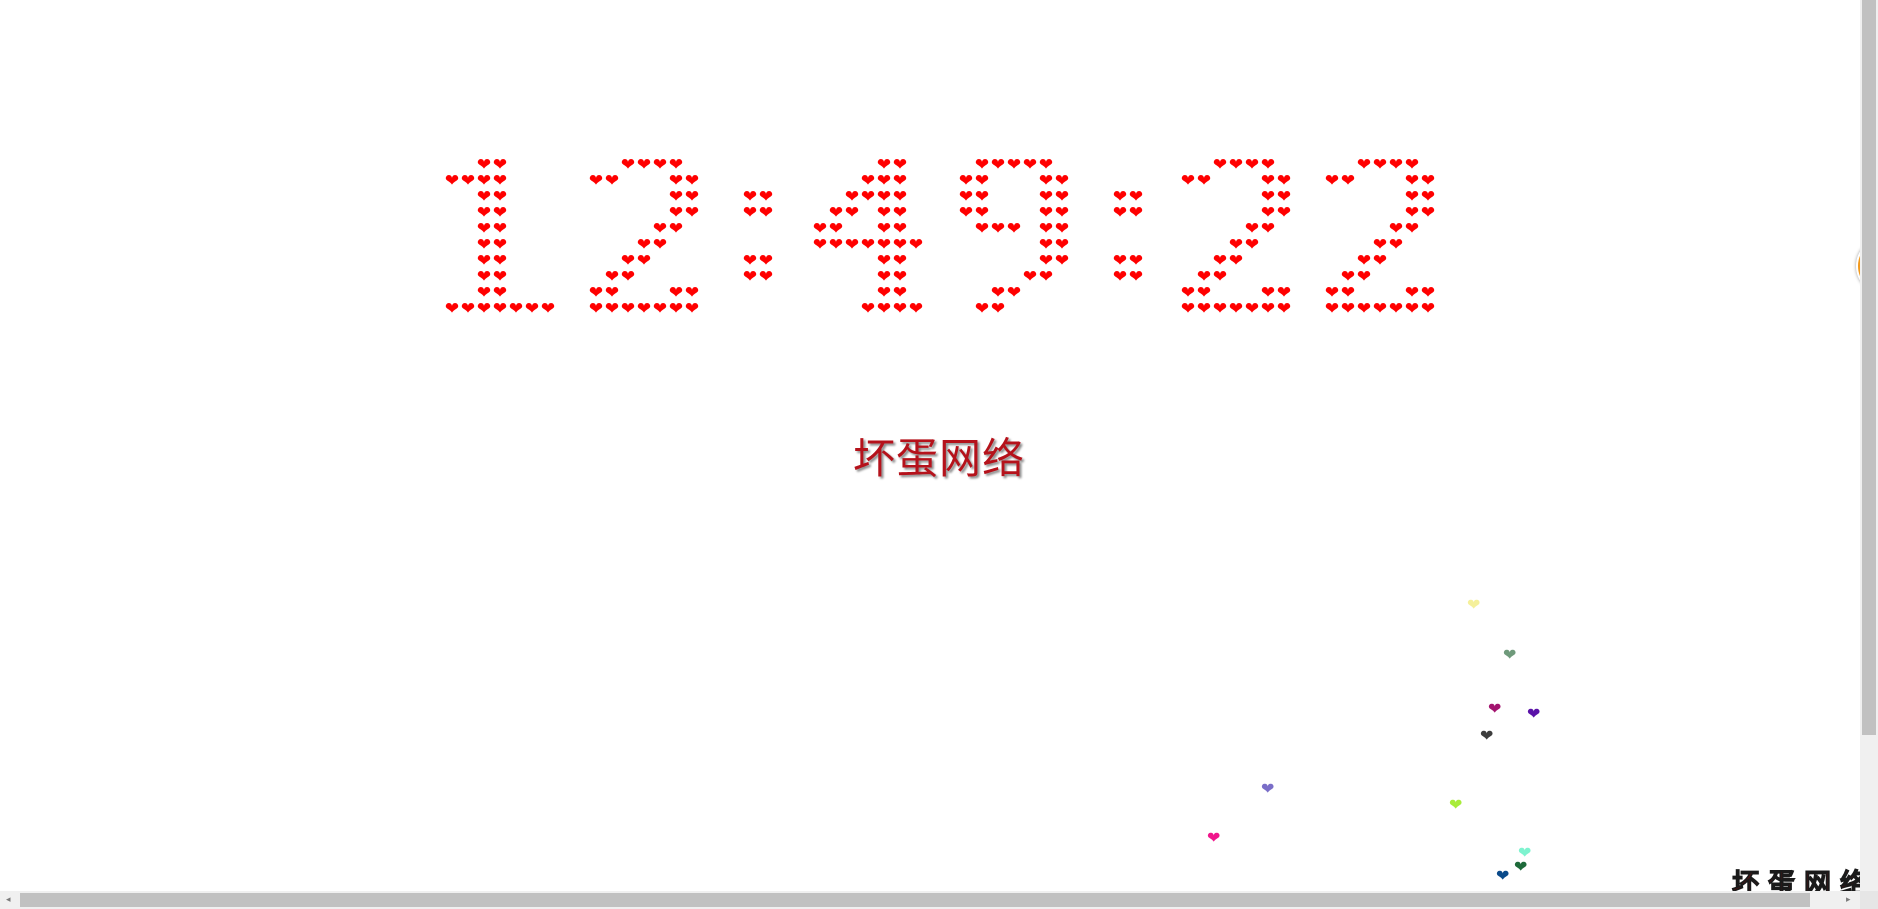 The image size is (1878, 909). I want to click on scroll-left-icon: ◂, so click(8, 900).